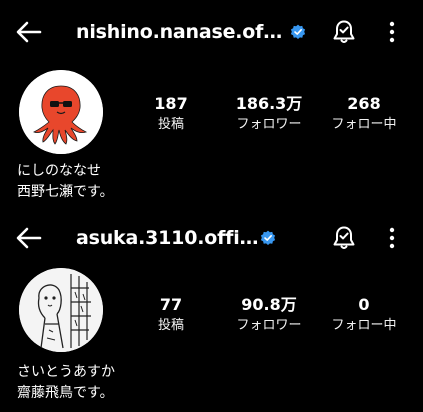 The height and width of the screenshot is (412, 423). What do you see at coordinates (66, 372) in the screenshot?
I see `bio-name: さいとうあすか` at bounding box center [66, 372].